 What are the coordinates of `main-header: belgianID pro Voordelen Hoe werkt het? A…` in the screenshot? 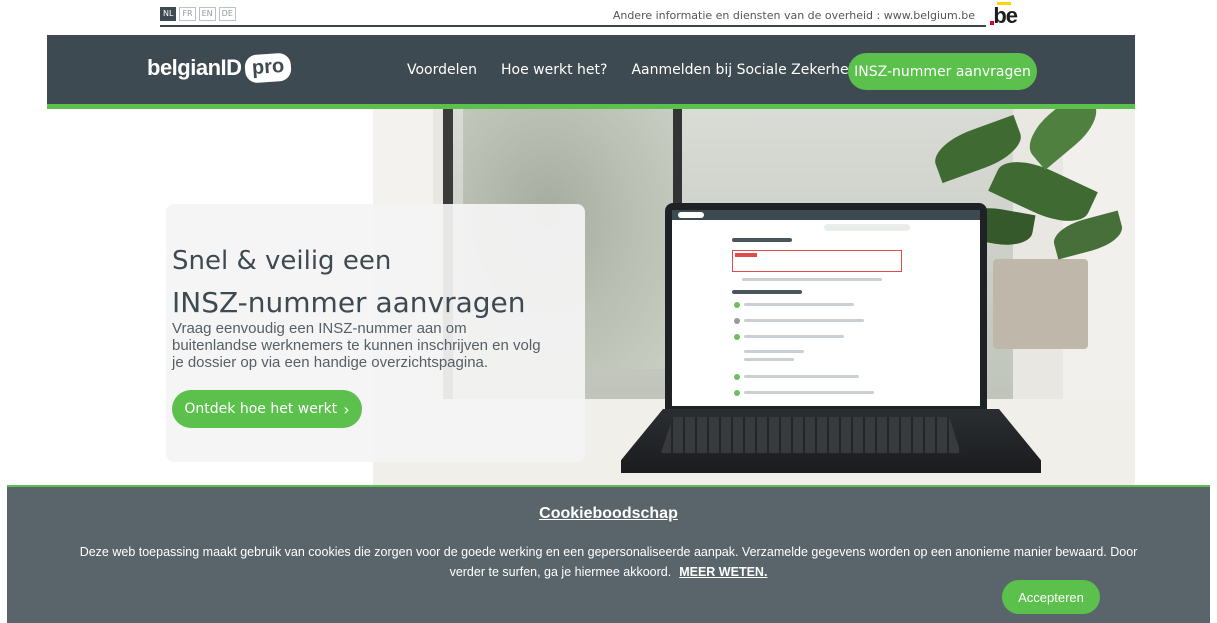 It's located at (591, 69).